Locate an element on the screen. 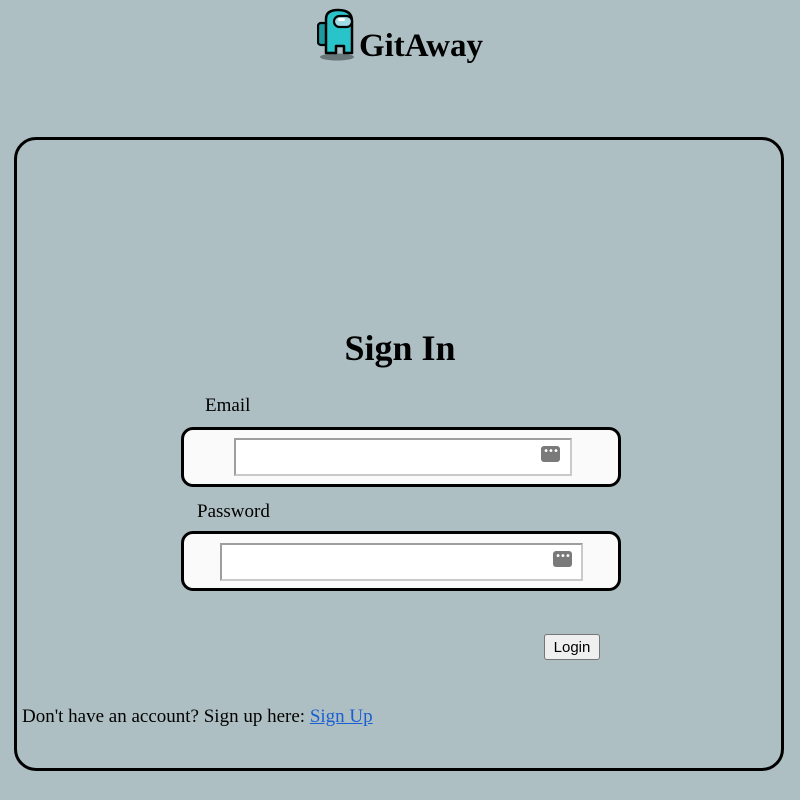 The width and height of the screenshot is (800, 800). crewmate-icon is located at coordinates (335, 34).